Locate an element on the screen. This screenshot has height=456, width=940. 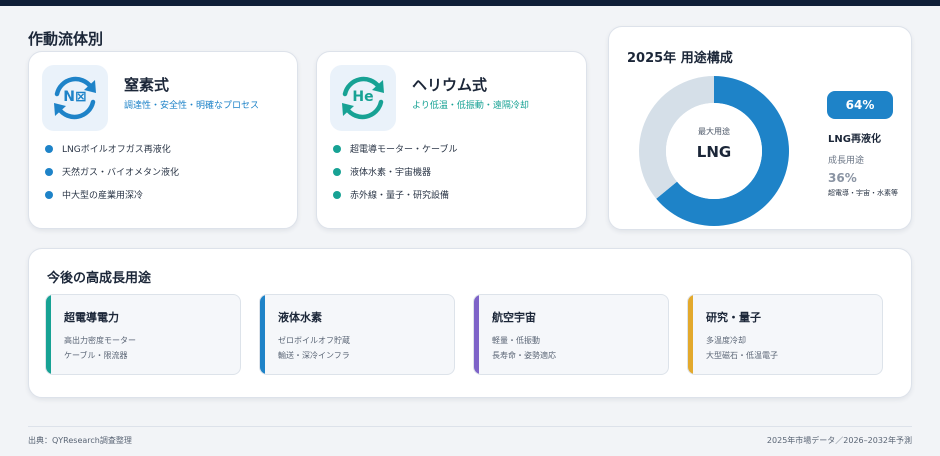
helium-icon-letters: He is located at coordinates (363, 97).